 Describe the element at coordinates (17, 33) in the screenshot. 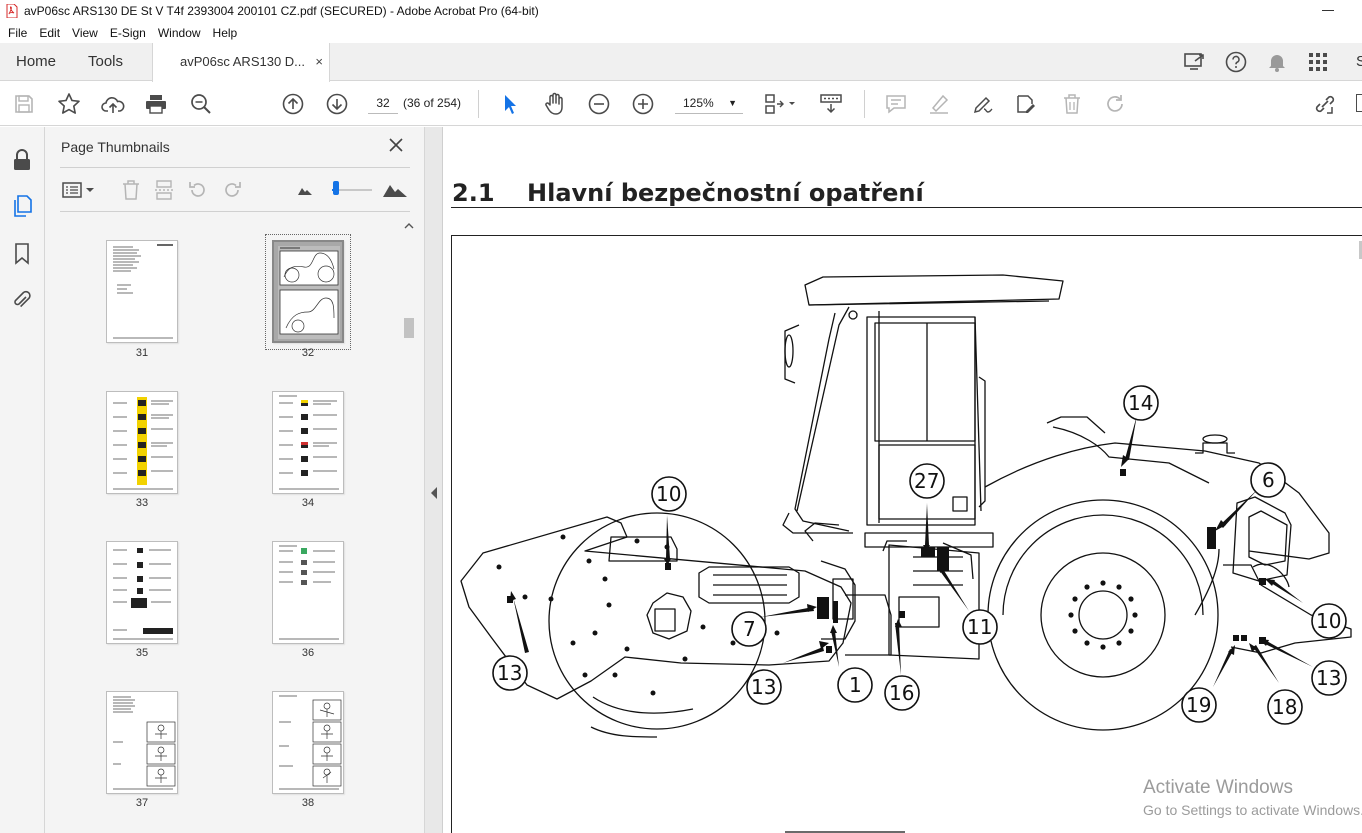

I see `menu-file: File` at that location.